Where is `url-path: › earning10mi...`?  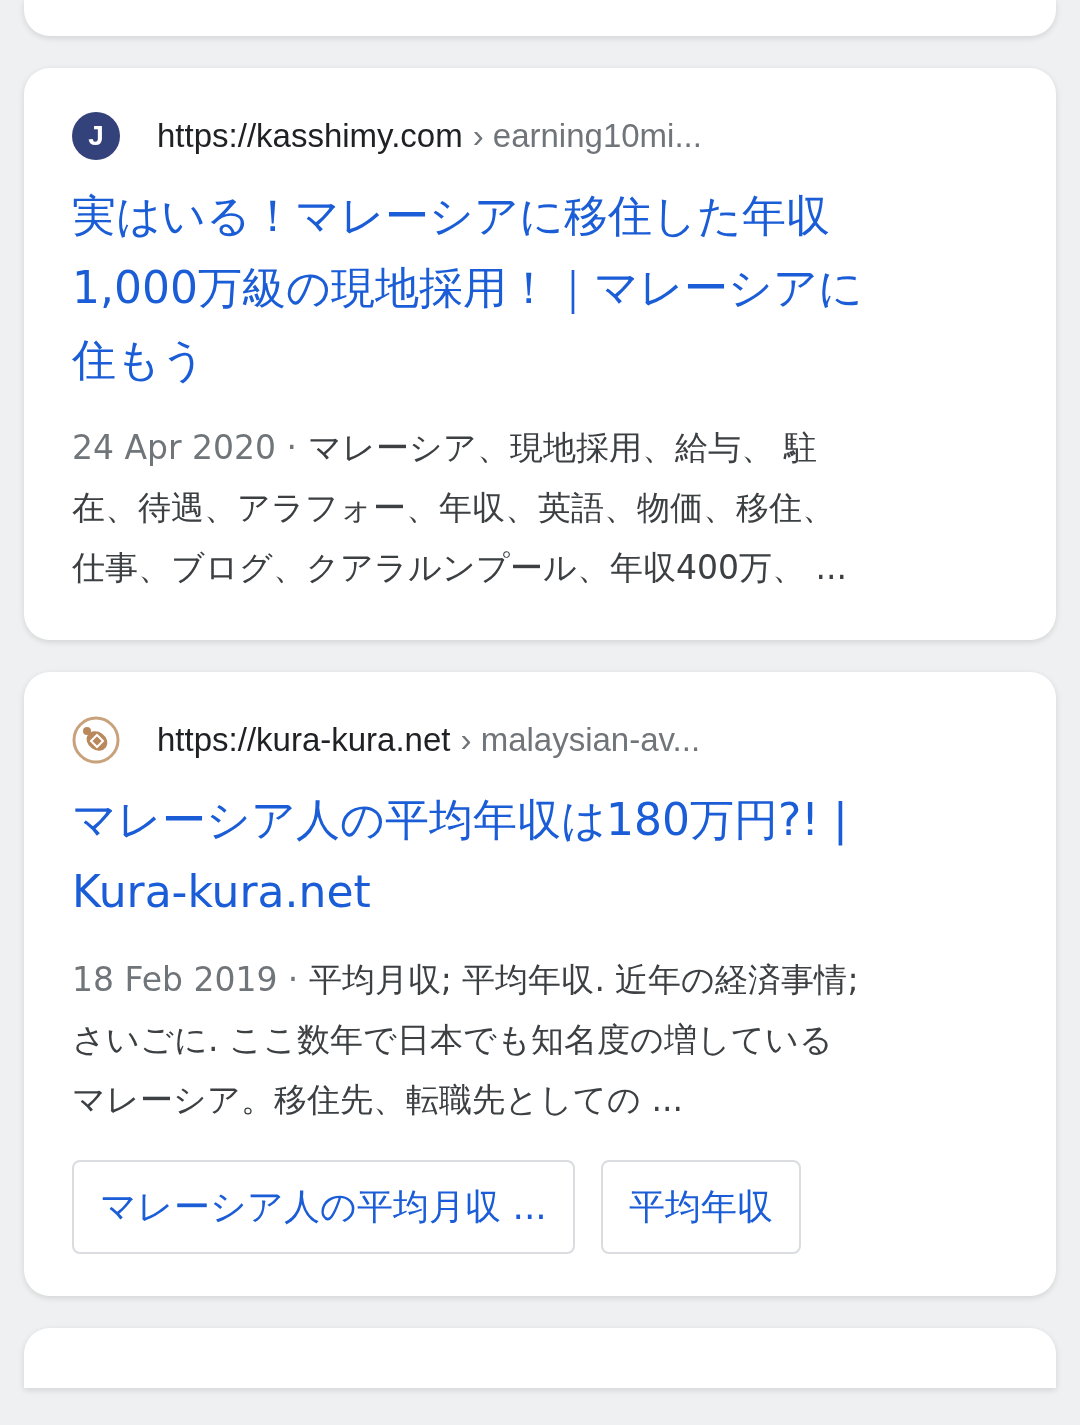
url-path: › earning10mi... is located at coordinates (587, 136).